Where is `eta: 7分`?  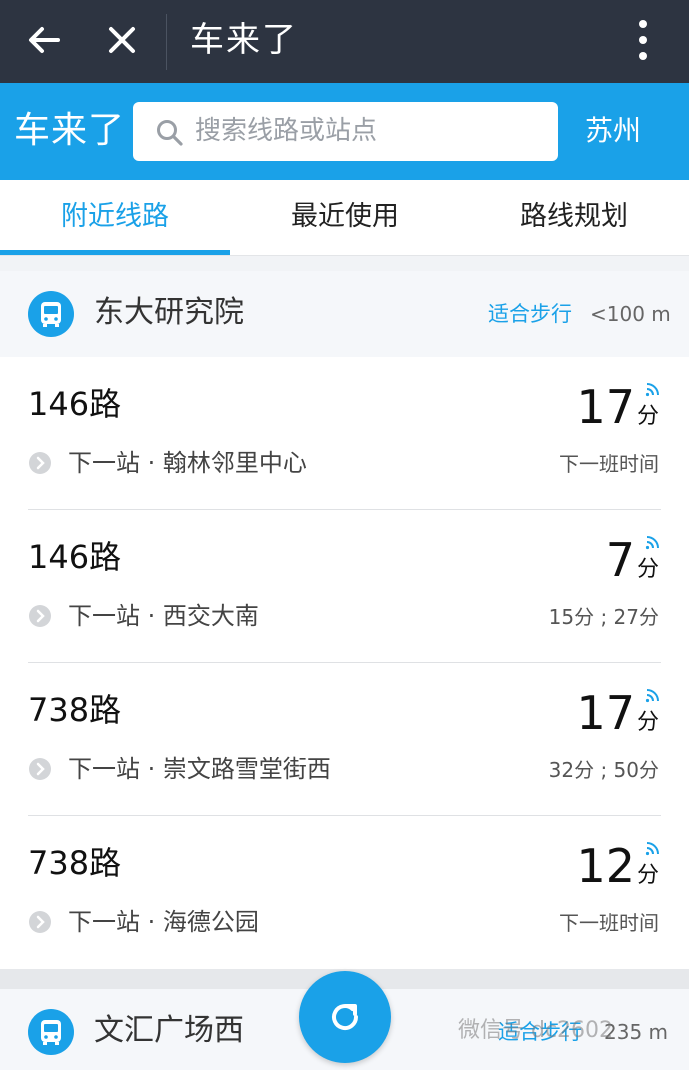 eta: 7分 is located at coordinates (632, 560).